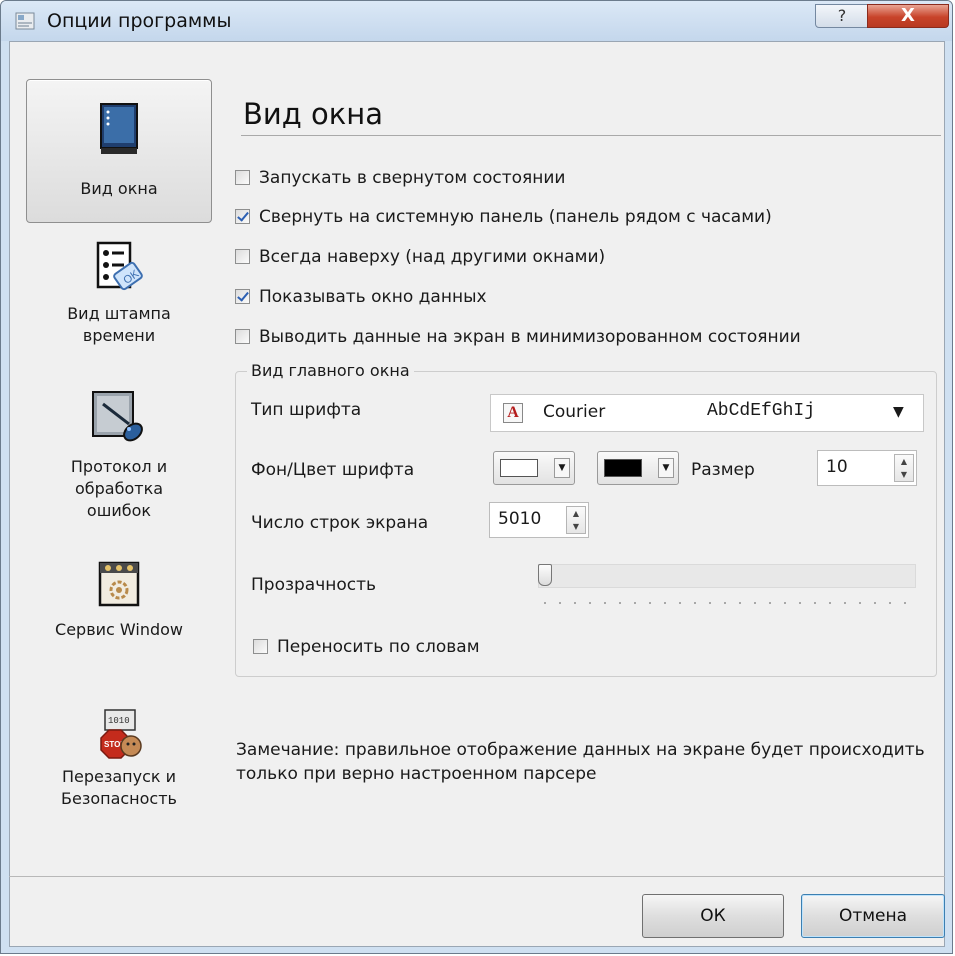  I want to click on sidebar-item-windows-service: Сервис Window, so click(119, 600).